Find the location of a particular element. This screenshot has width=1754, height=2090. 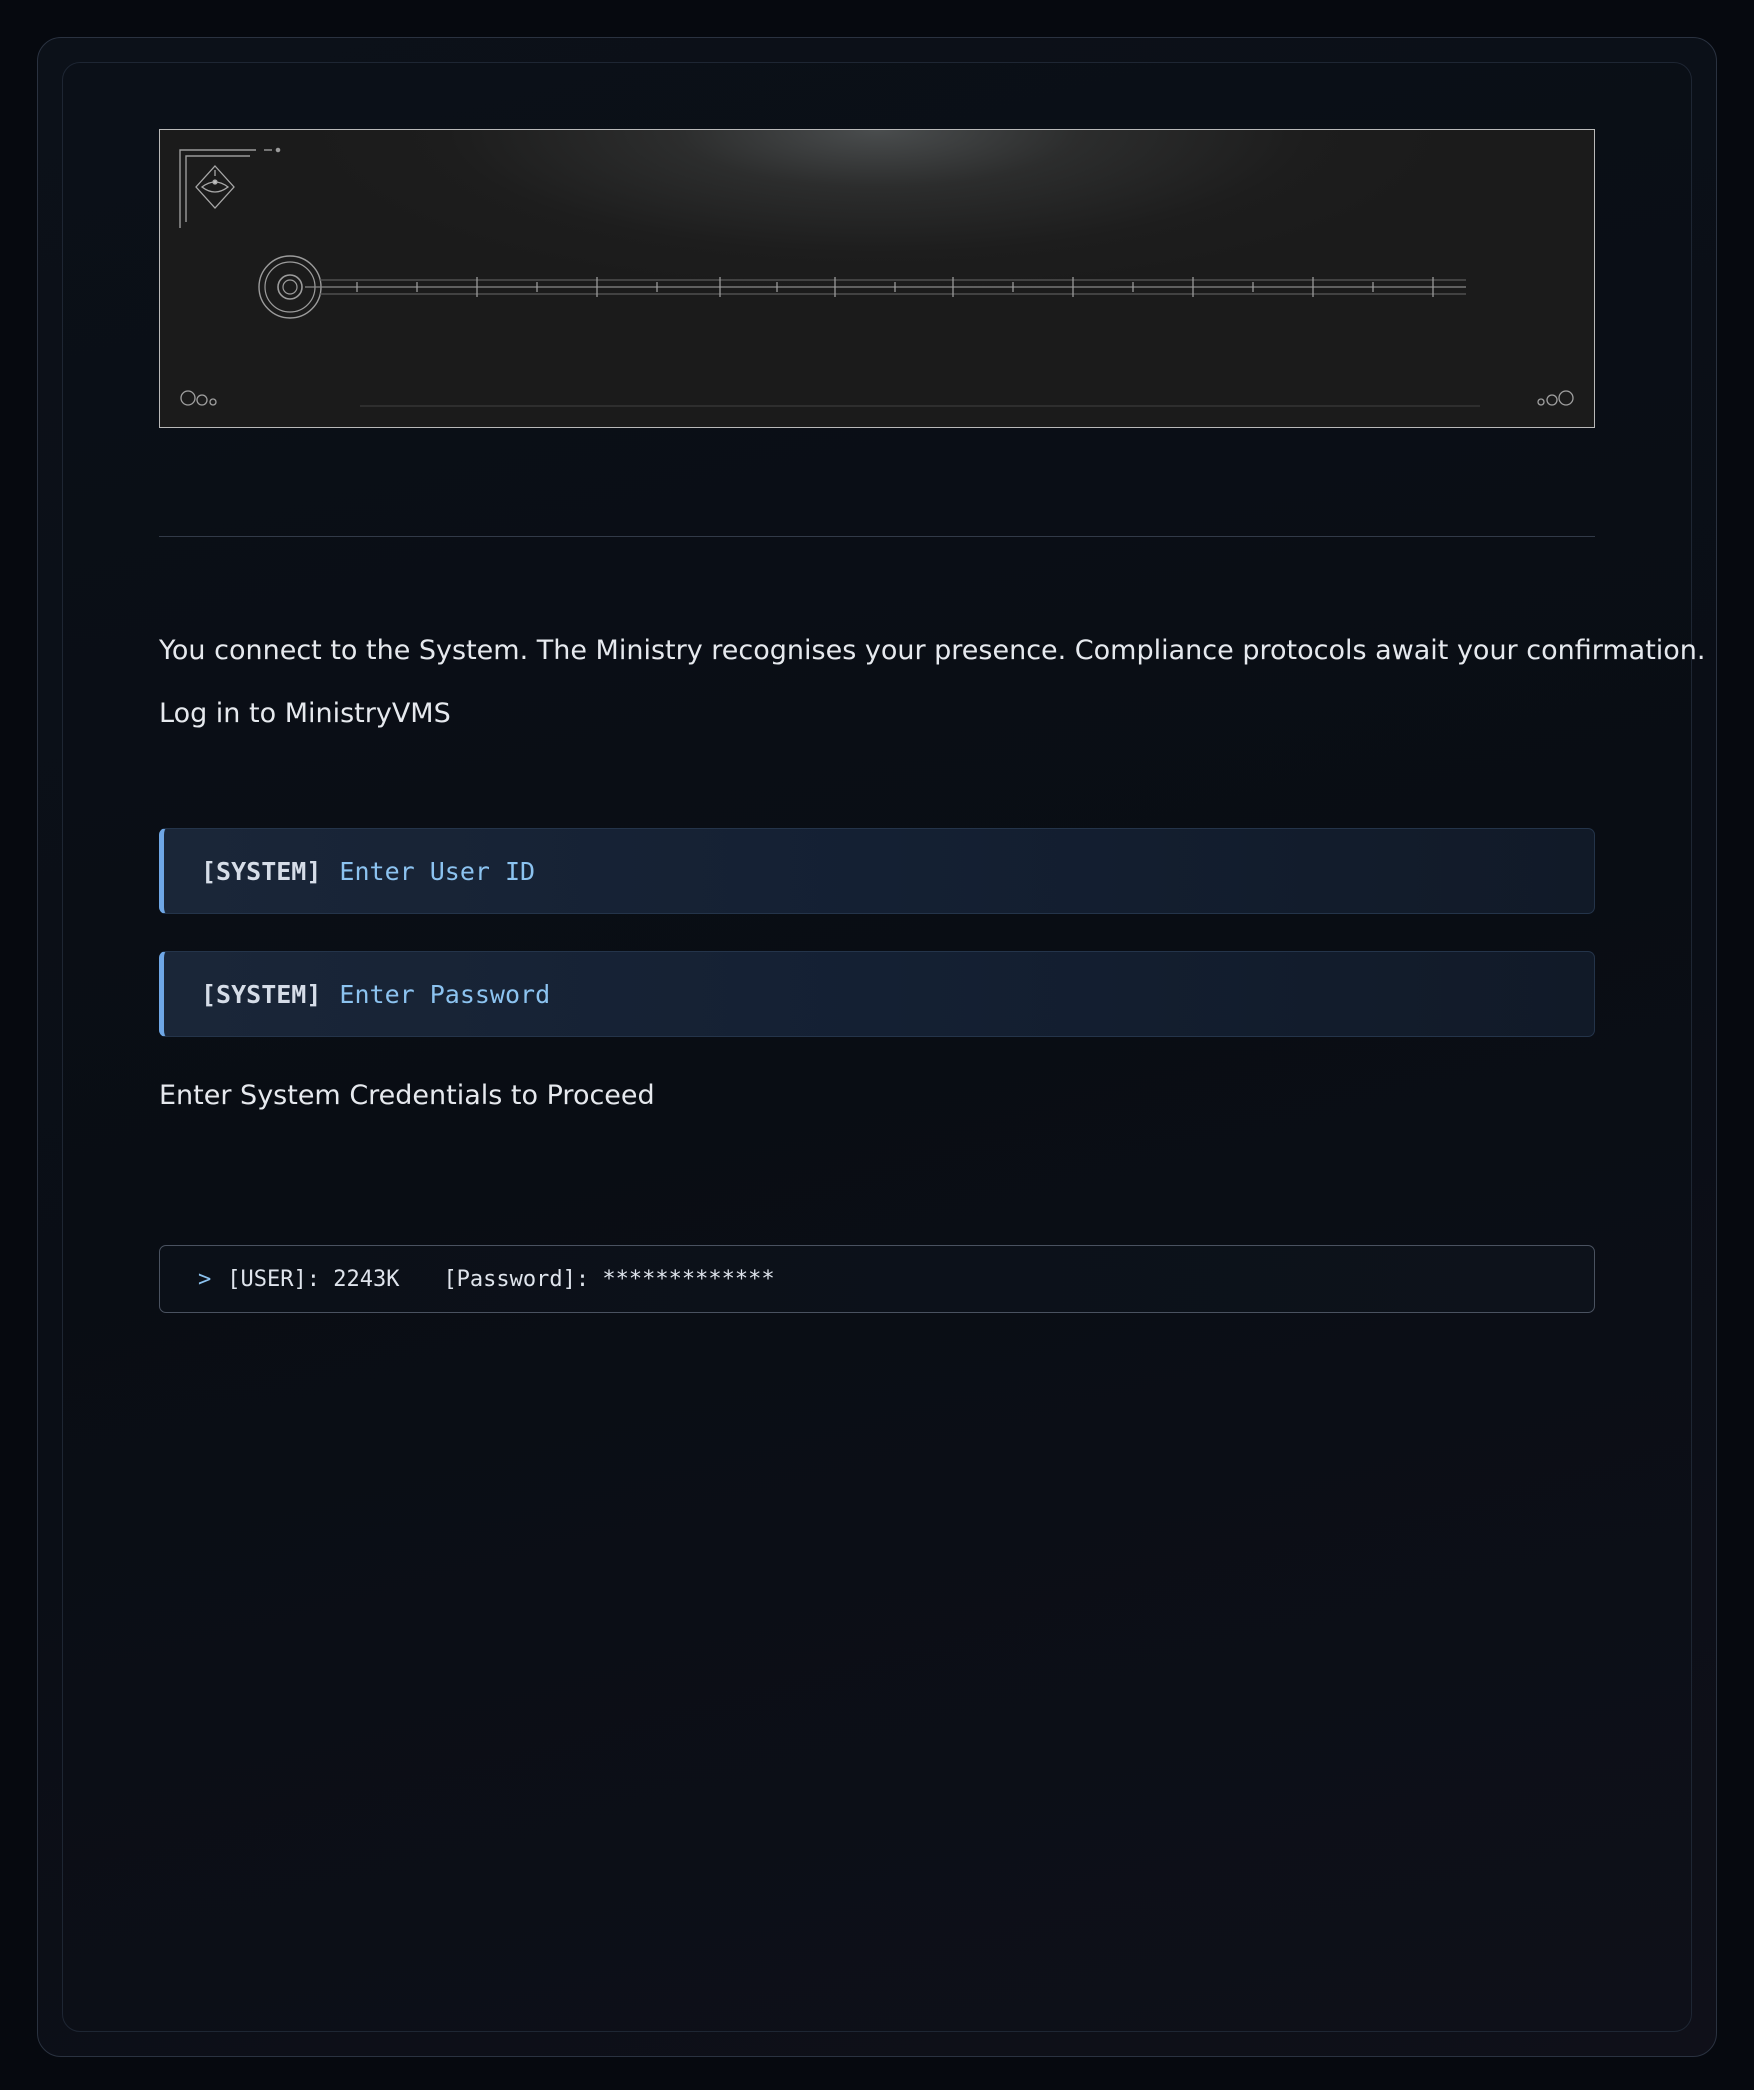

banner-artwork is located at coordinates (876, 277).